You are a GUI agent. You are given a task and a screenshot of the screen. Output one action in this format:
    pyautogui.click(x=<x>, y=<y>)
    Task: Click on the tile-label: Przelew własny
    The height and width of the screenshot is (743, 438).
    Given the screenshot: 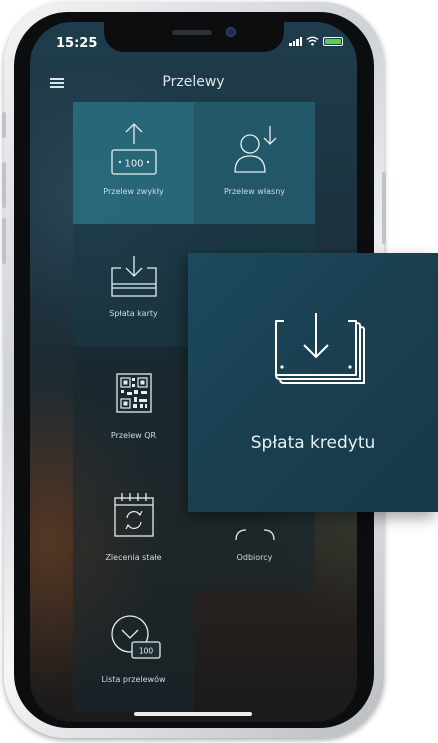 What is the action you would take?
    pyautogui.click(x=254, y=191)
    